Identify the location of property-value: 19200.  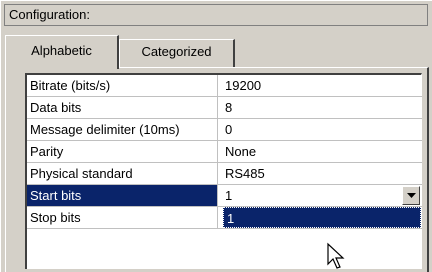
(240, 85).